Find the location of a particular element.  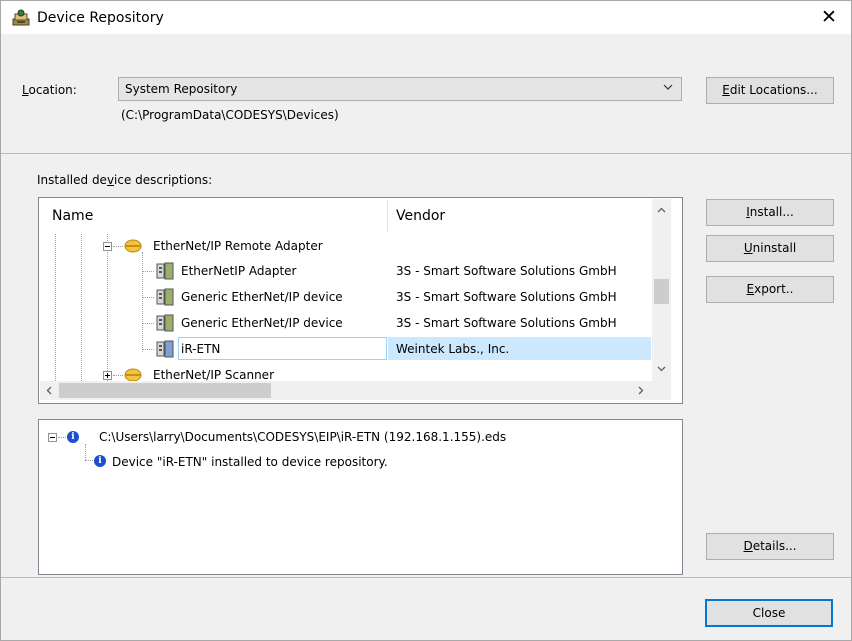

expand-icon is located at coordinates (107, 375).